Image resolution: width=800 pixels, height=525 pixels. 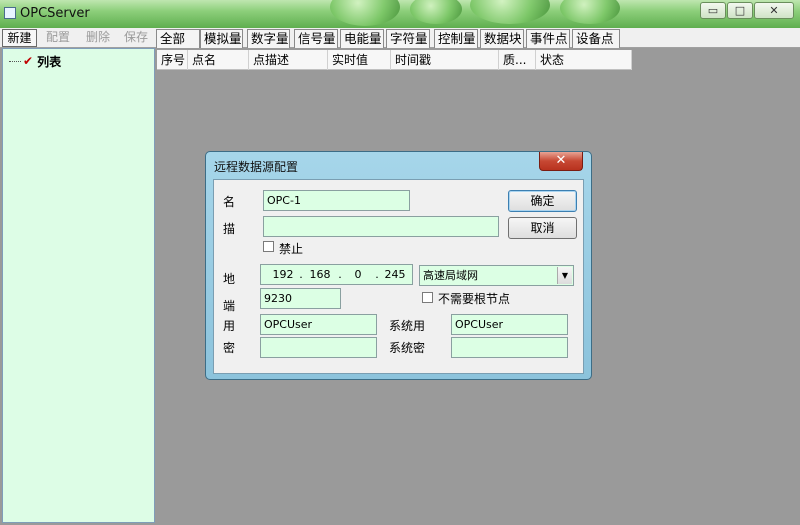 I want to click on name-label: 名, so click(x=229, y=202).